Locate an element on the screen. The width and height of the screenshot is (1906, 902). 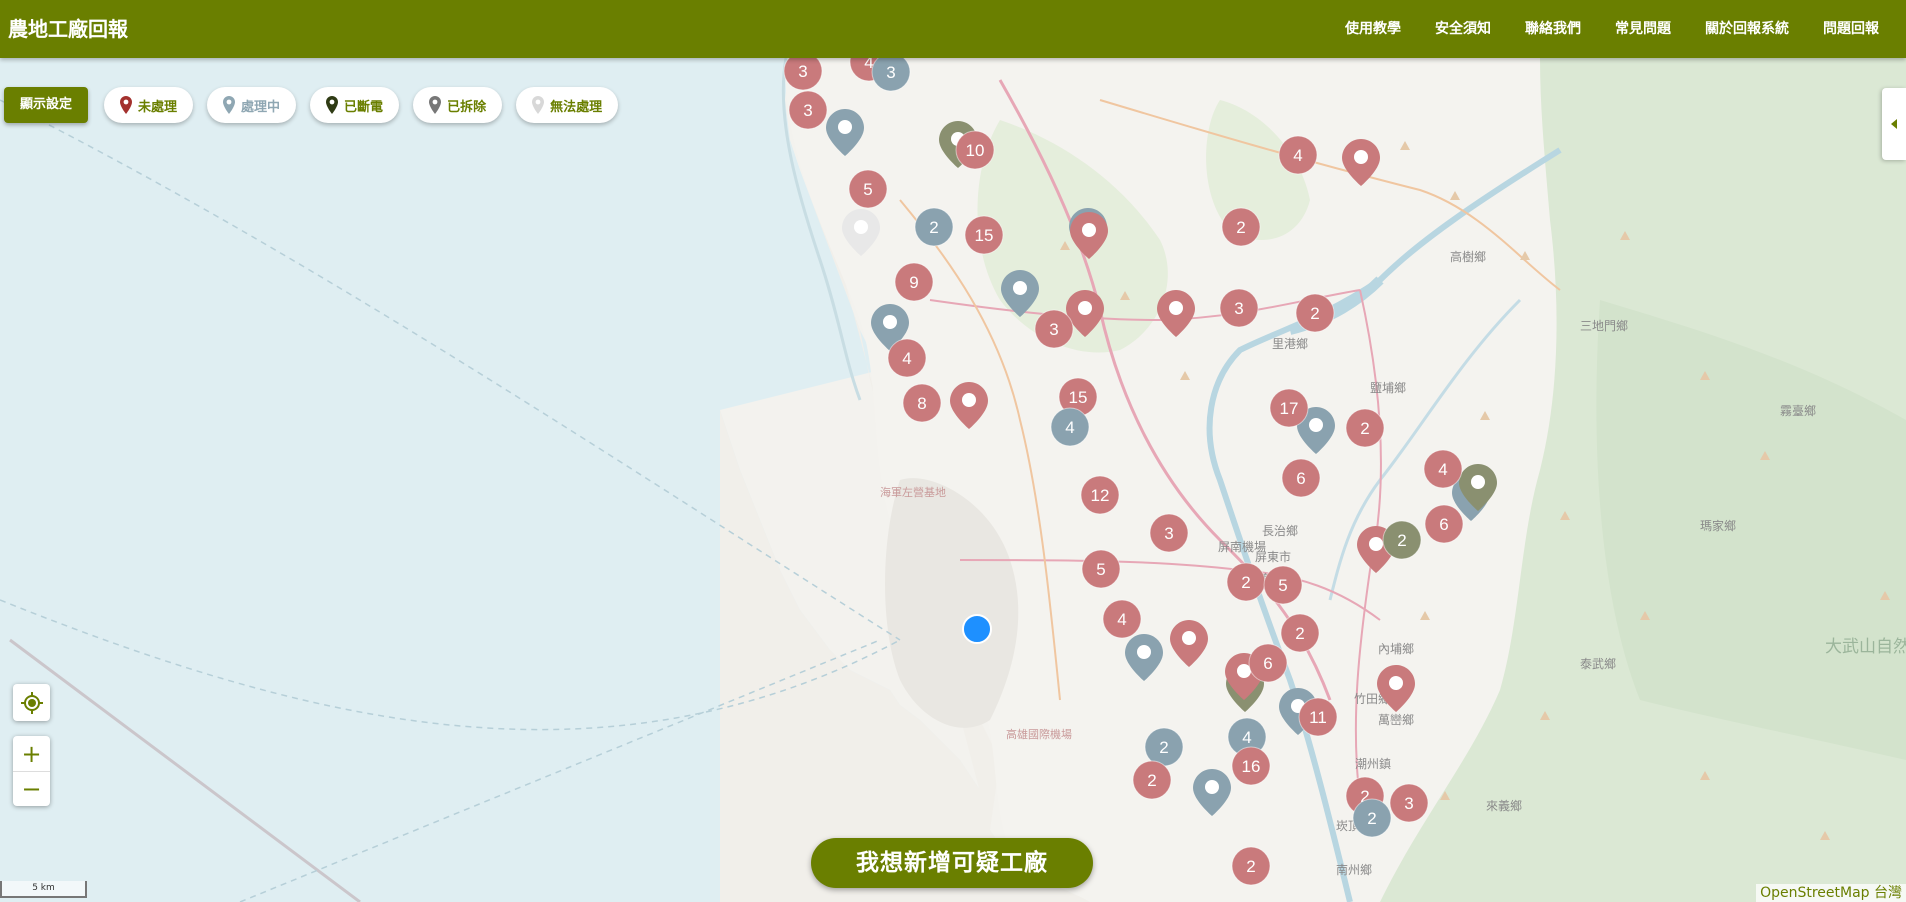
place-label: 瑪家鄉 is located at coordinates (1718, 525).